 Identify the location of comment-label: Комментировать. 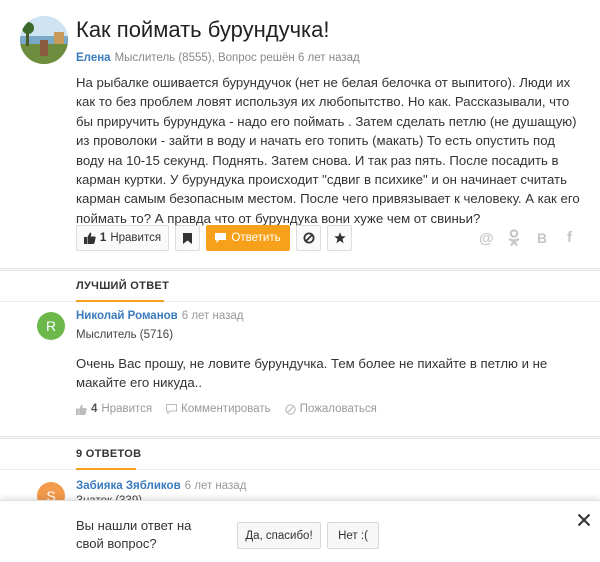
(226, 409).